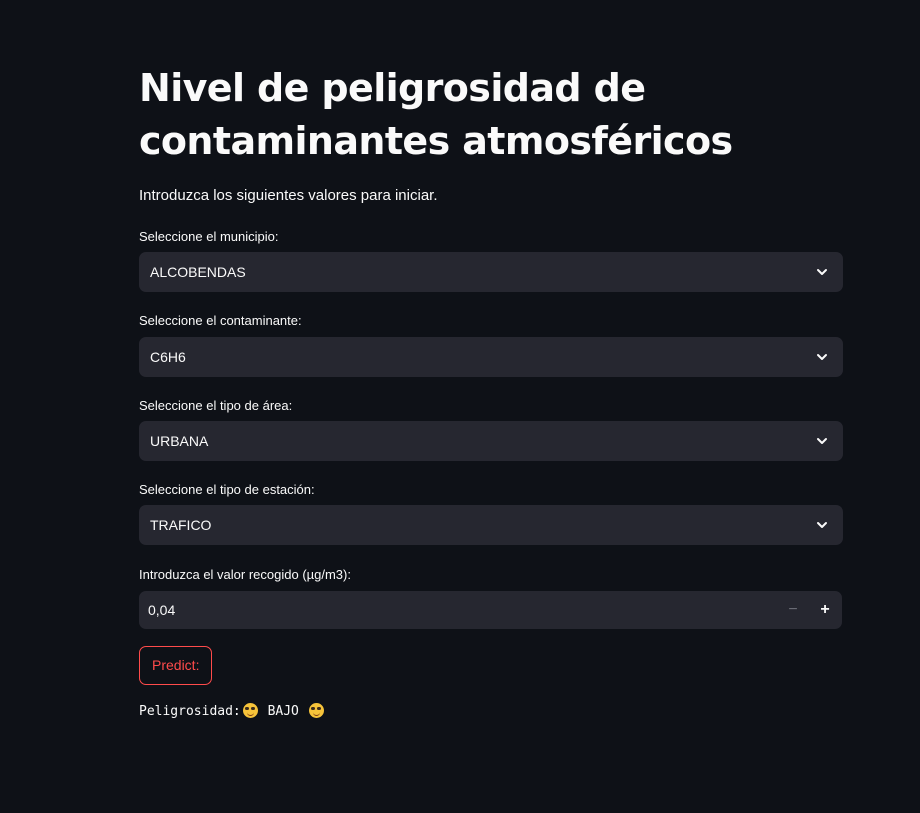  What do you see at coordinates (491, 272) in the screenshot?
I see `municipio-select: ALCOBENDAS` at bounding box center [491, 272].